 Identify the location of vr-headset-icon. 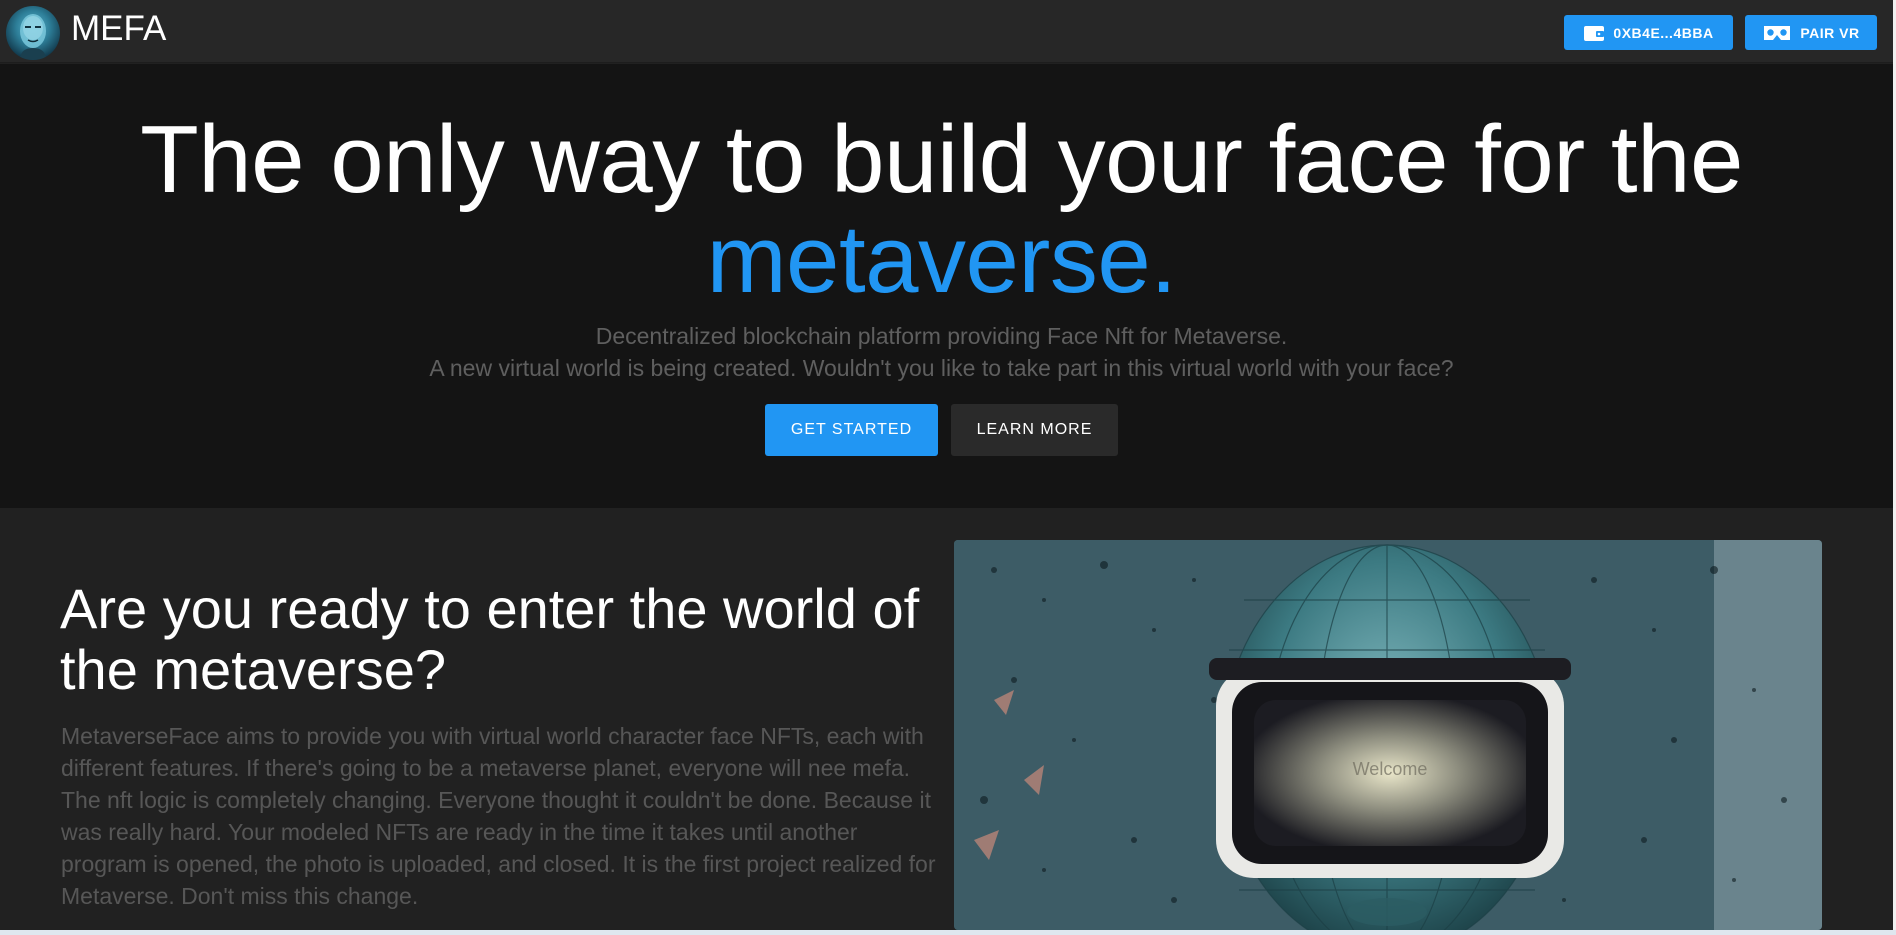
(1777, 33).